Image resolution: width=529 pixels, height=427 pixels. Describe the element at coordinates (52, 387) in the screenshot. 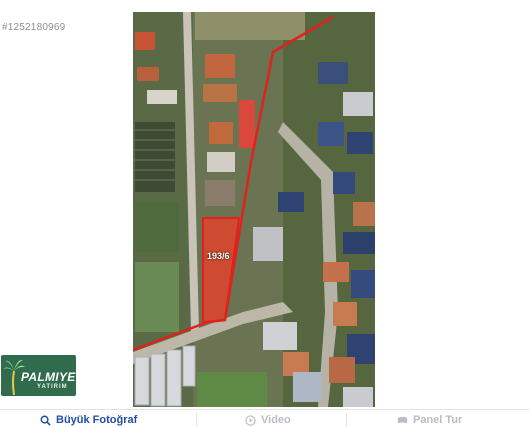

I see `watermark-sub: YATIRIM` at that location.